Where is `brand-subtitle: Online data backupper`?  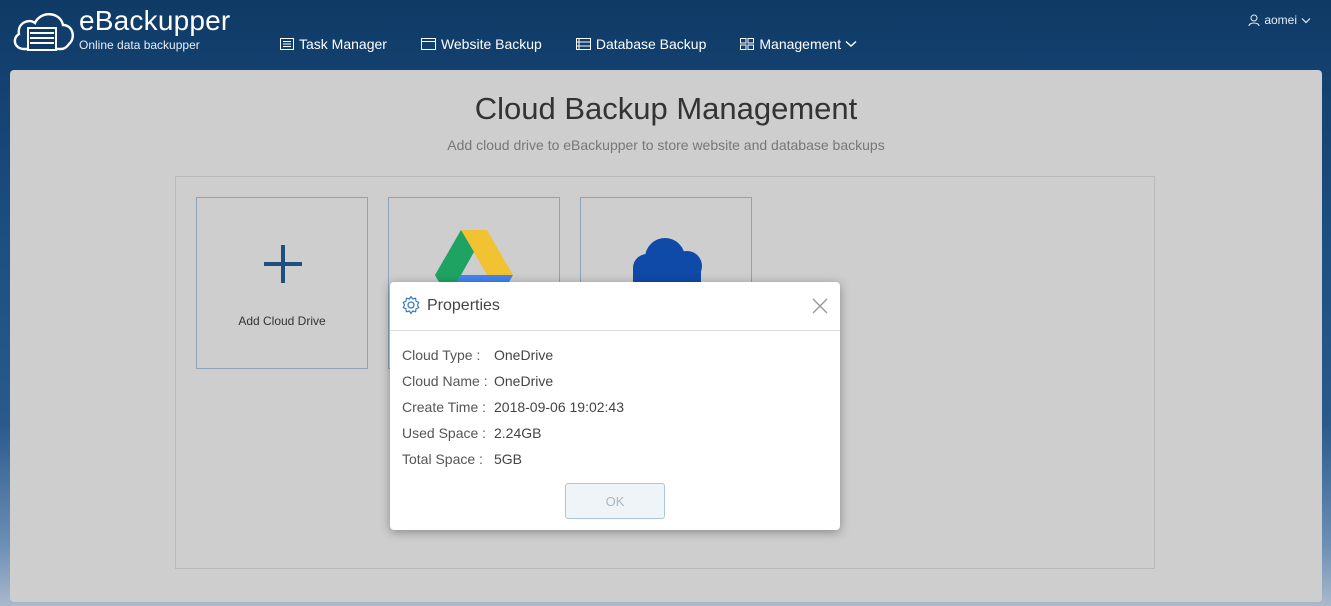
brand-subtitle: Online data backupper is located at coordinates (139, 45).